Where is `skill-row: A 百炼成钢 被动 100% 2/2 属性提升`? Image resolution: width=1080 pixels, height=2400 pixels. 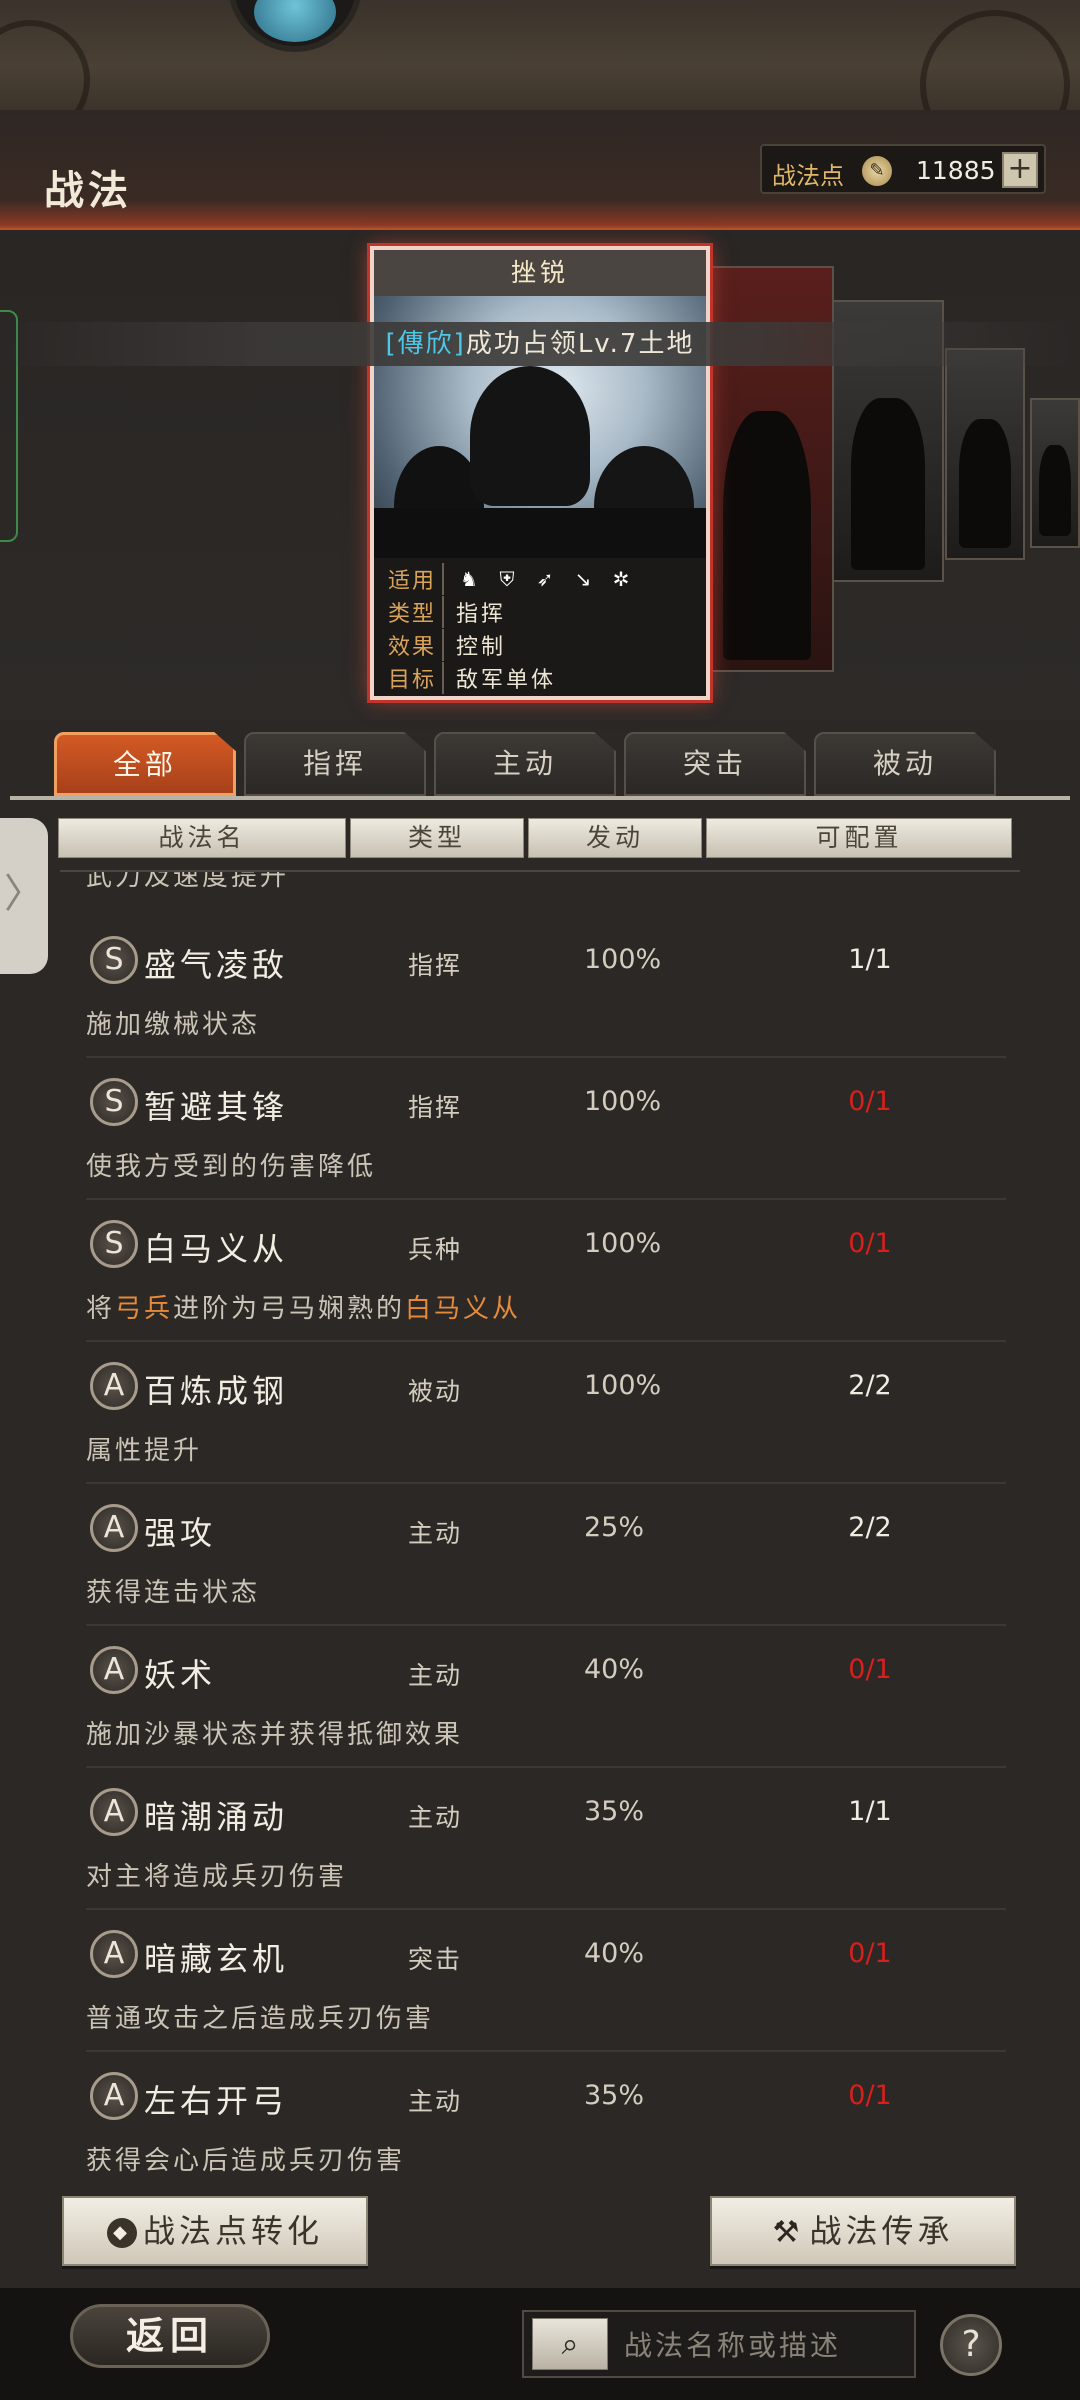
skill-row: A 百炼成钢 被动 100% 2/2 属性提升 is located at coordinates (540, 1413).